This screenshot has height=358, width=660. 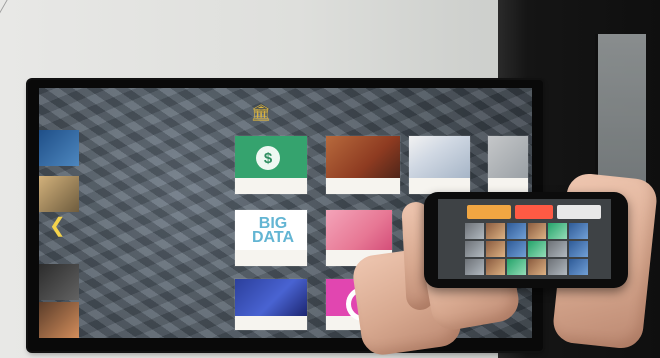 What do you see at coordinates (508, 165) in the screenshot?
I see `tile-room` at bounding box center [508, 165].